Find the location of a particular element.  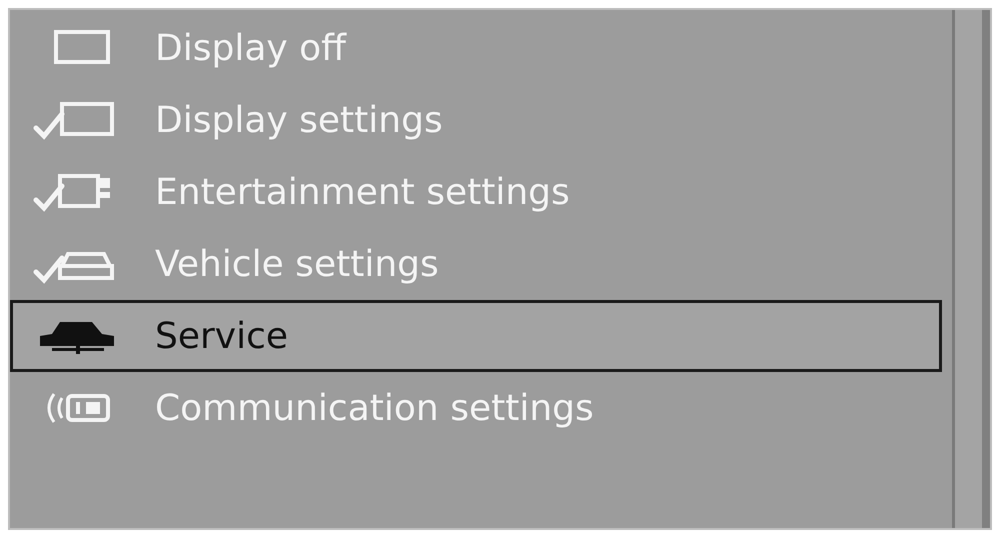

menu-item-label: Vehicle settings is located at coordinates (297, 264).